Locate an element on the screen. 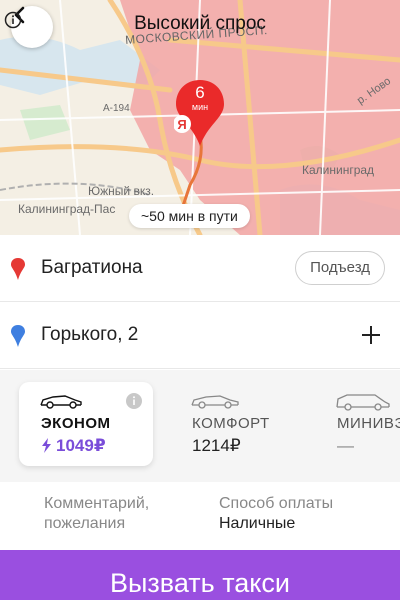 This screenshot has width=400, height=600. page-title: Высокий спрос is located at coordinates (200, 23).